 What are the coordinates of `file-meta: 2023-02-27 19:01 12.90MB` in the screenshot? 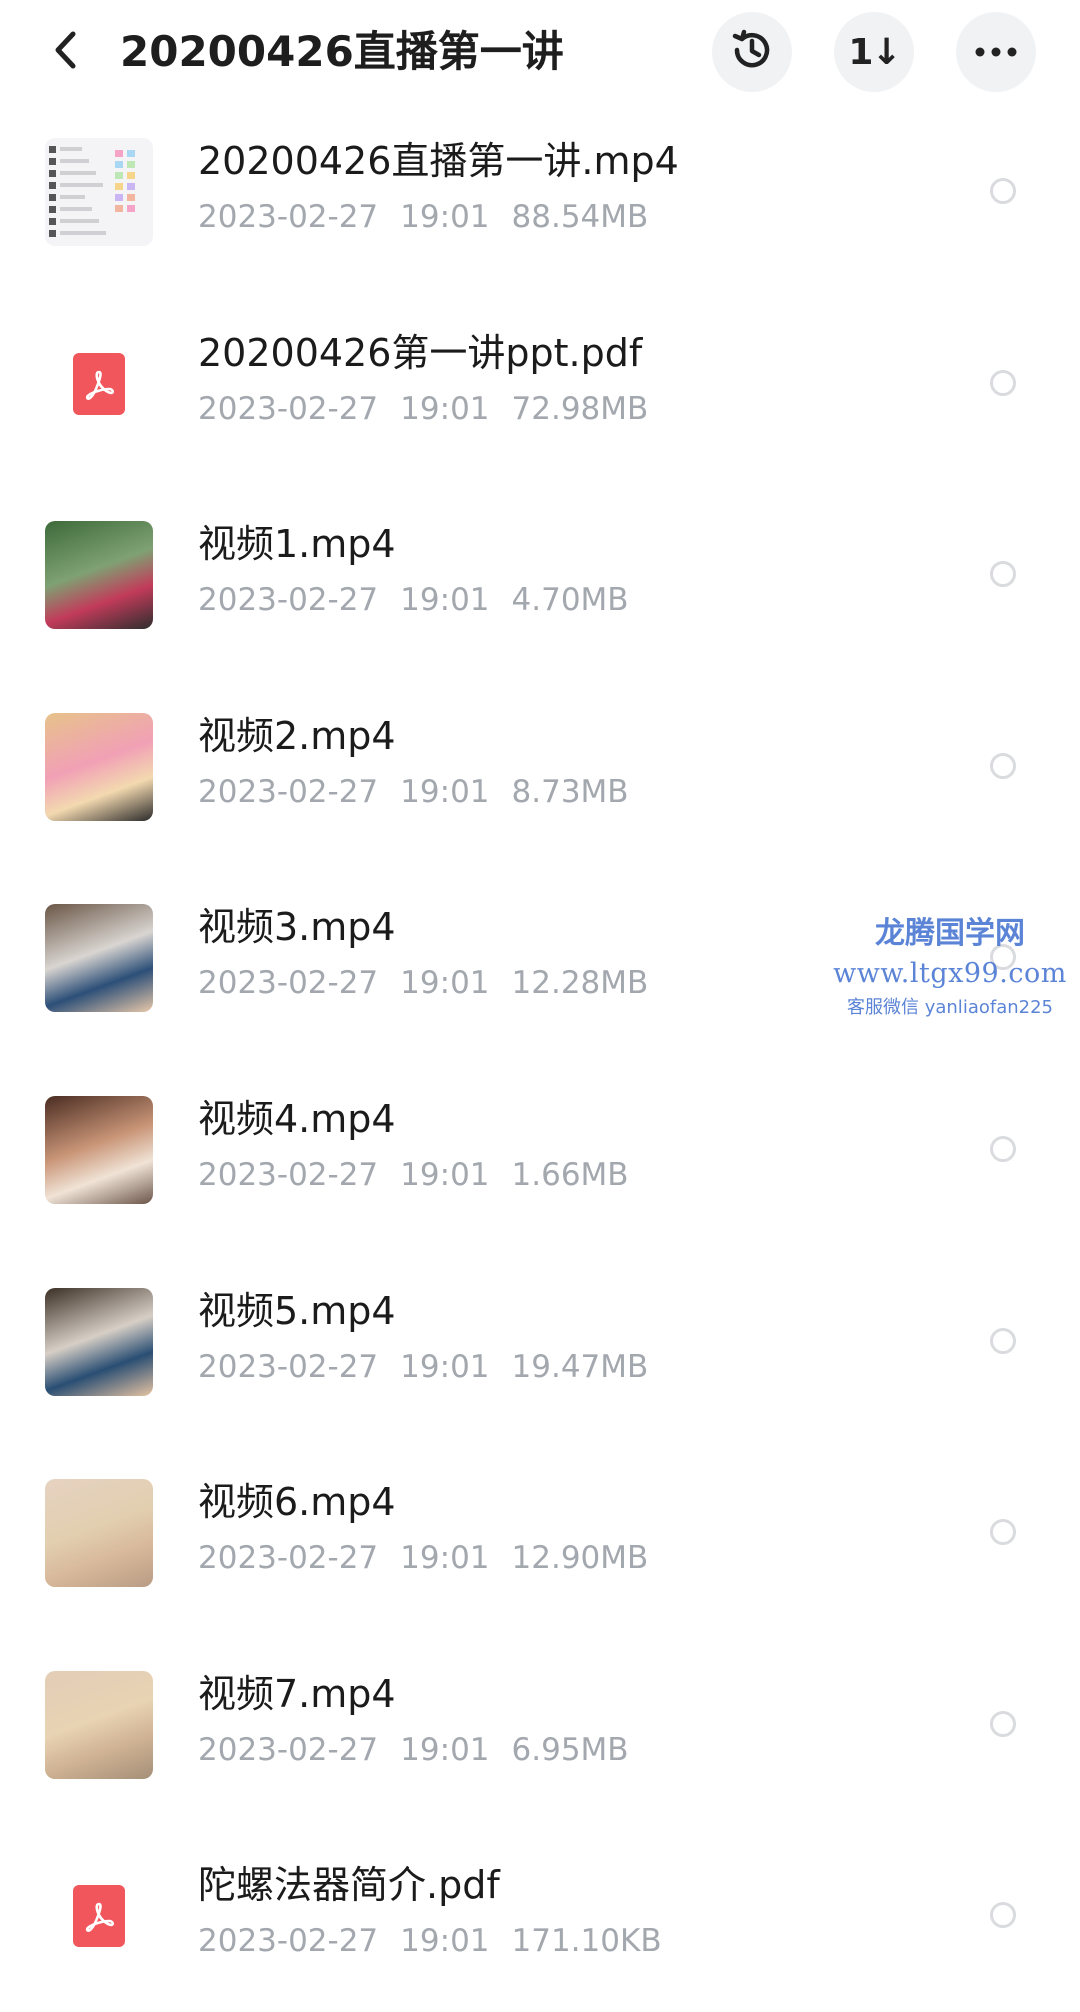 It's located at (434, 1558).